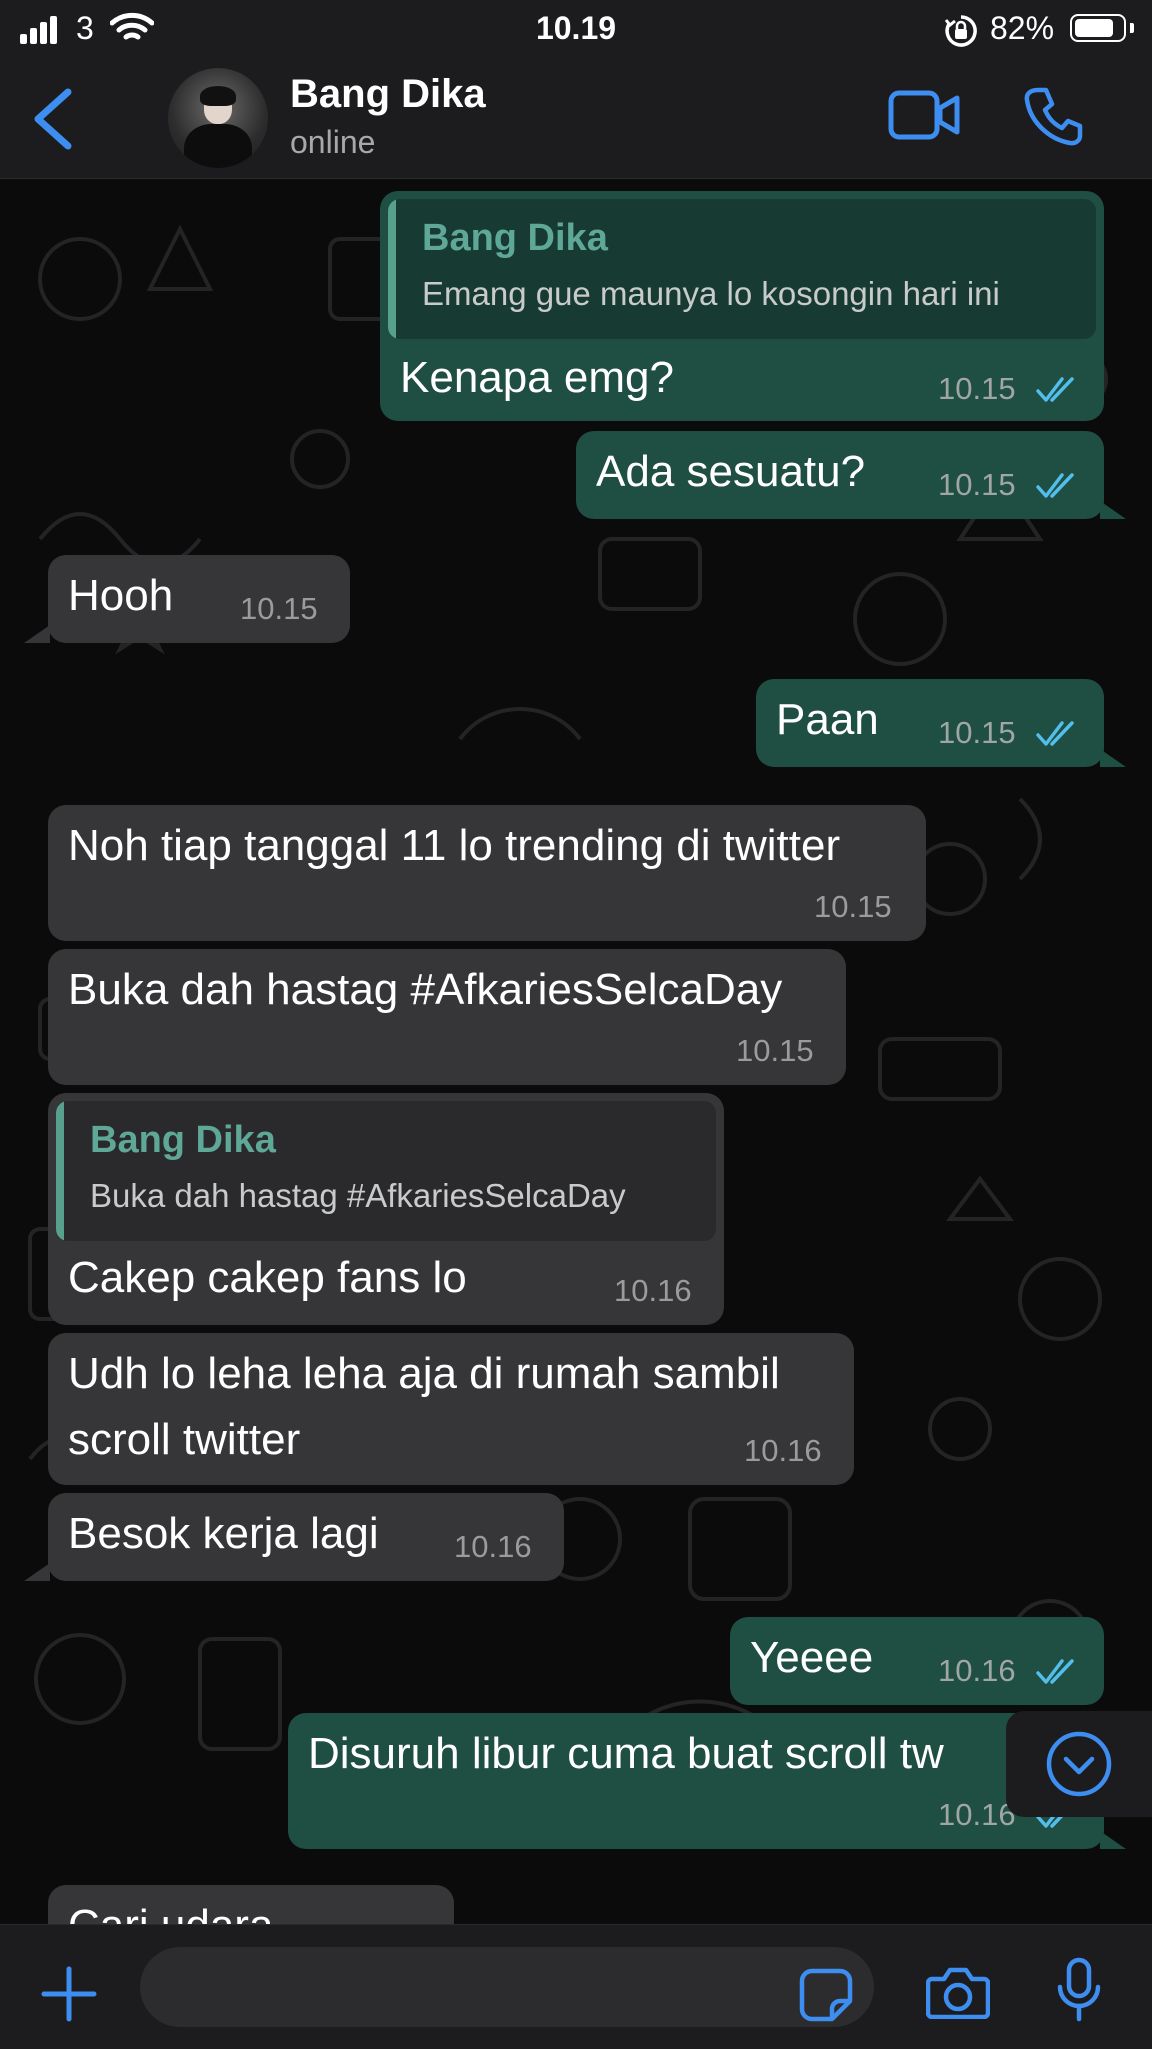  What do you see at coordinates (223, 1533) in the screenshot?
I see `message-text: Besok kerja lagi` at bounding box center [223, 1533].